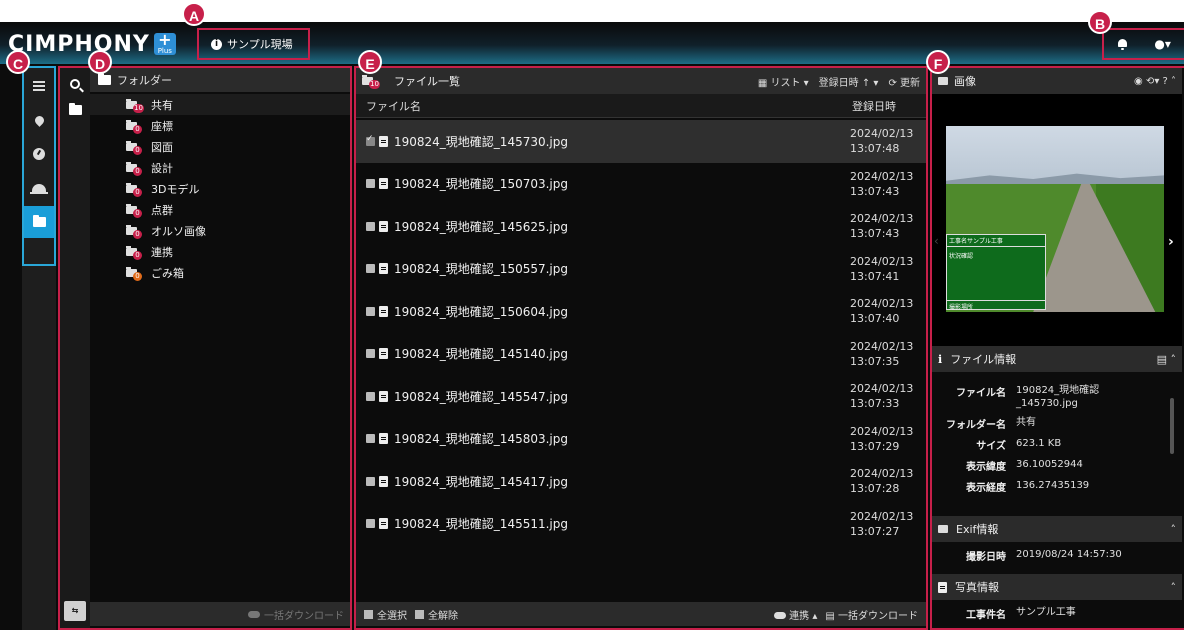  I want to click on folder-item: 0 連携, so click(220, 251).